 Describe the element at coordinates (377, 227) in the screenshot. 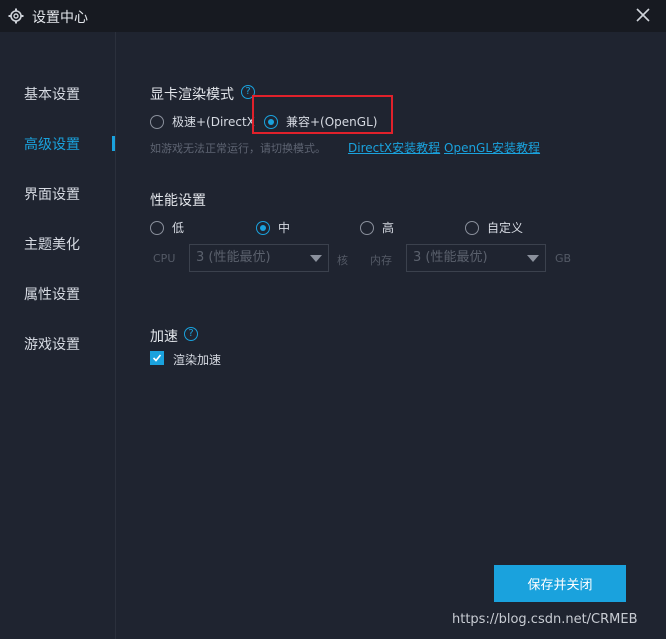

I see `performance-high-radio: 高` at that location.